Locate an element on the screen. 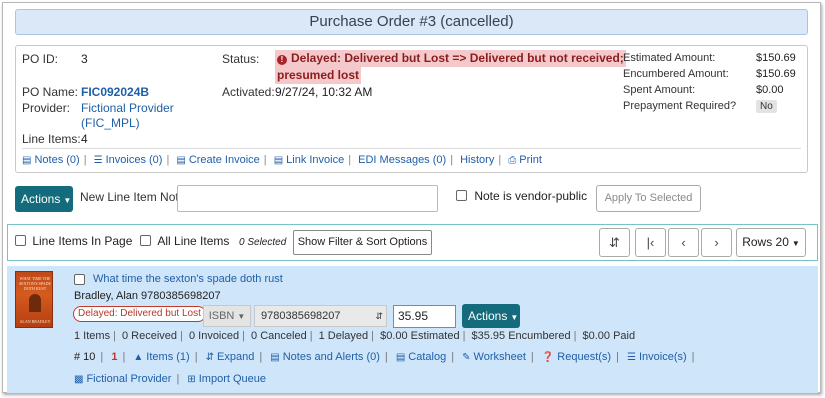 The image size is (825, 398). alert-count: 1 is located at coordinates (114, 357).